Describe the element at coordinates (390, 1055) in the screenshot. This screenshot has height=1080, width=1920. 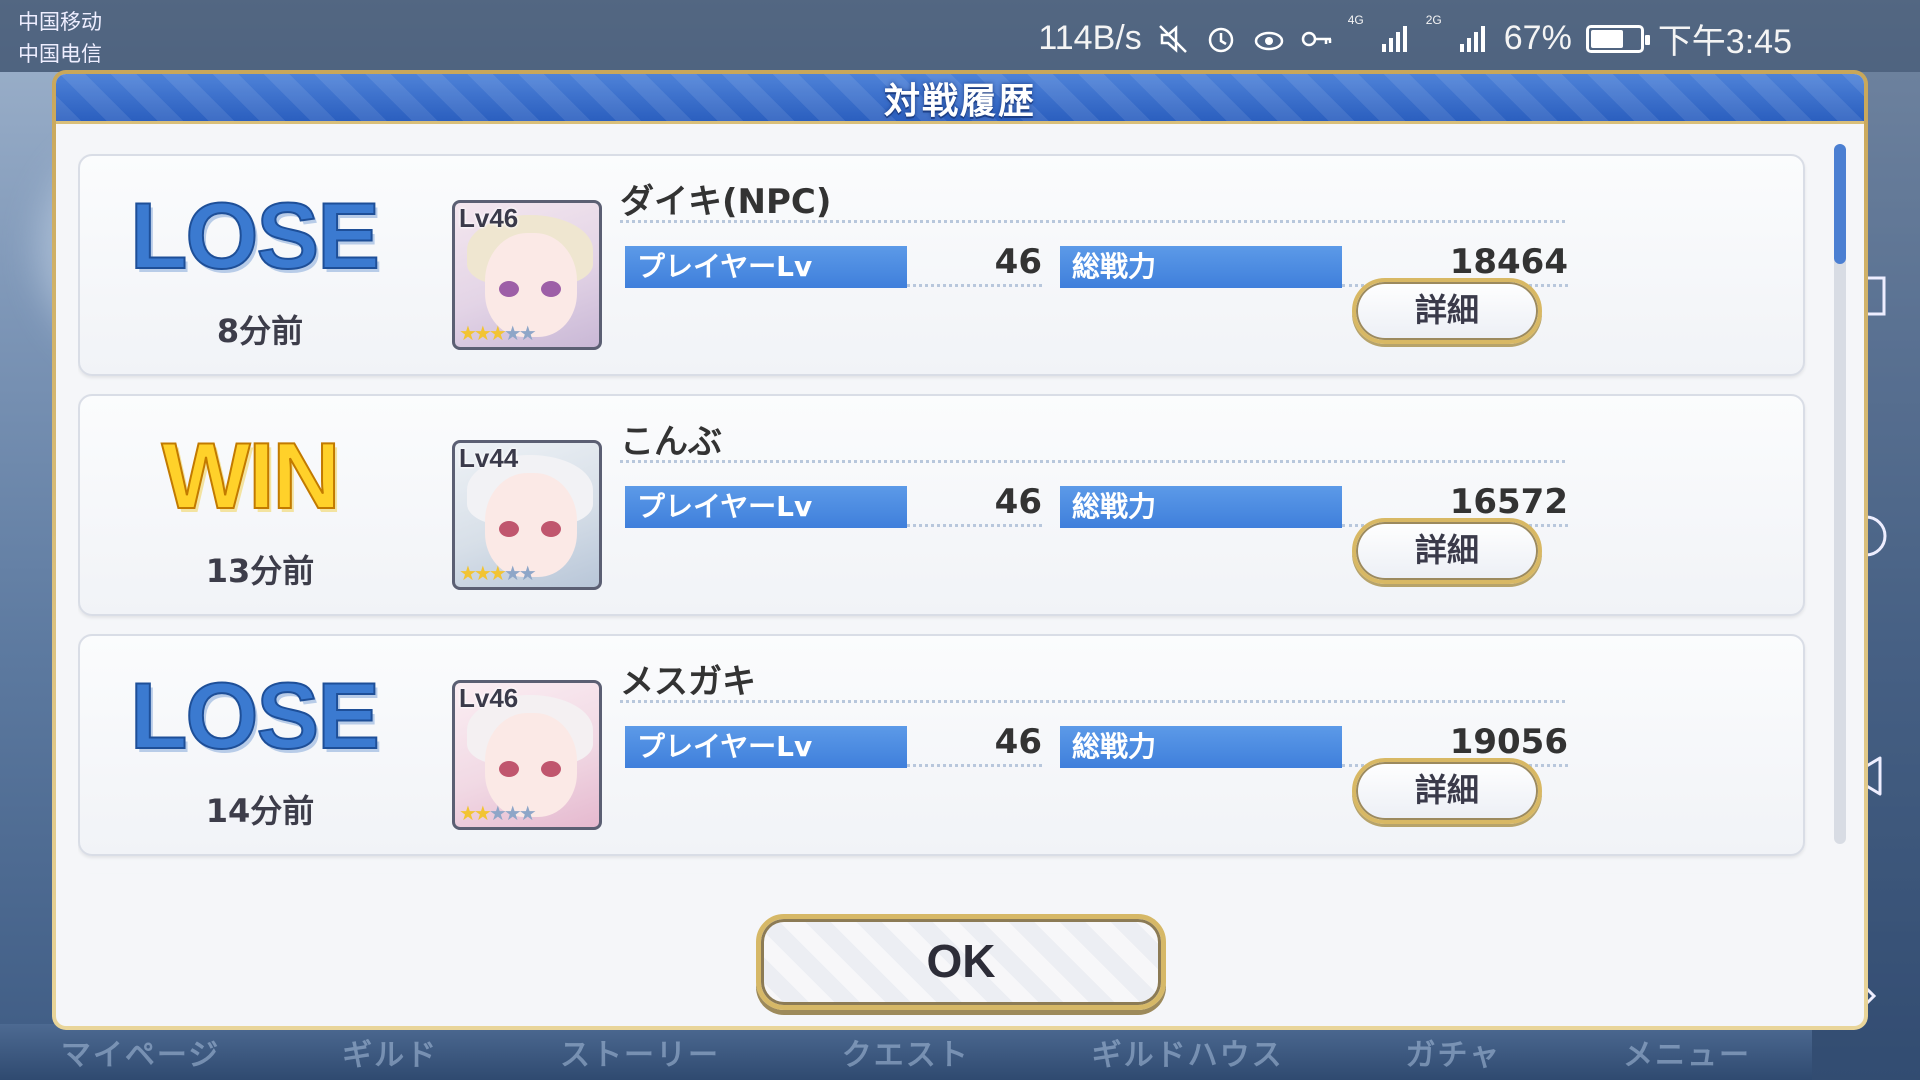
I see `nav-guild: ギルド` at that location.